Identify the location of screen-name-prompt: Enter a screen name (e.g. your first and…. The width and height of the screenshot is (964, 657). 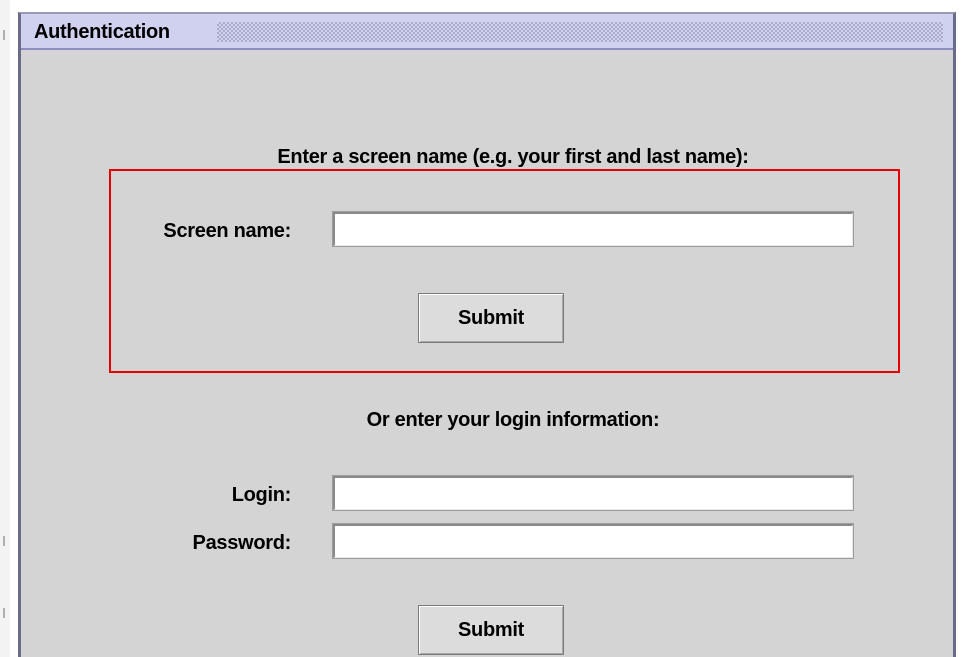
(513, 157).